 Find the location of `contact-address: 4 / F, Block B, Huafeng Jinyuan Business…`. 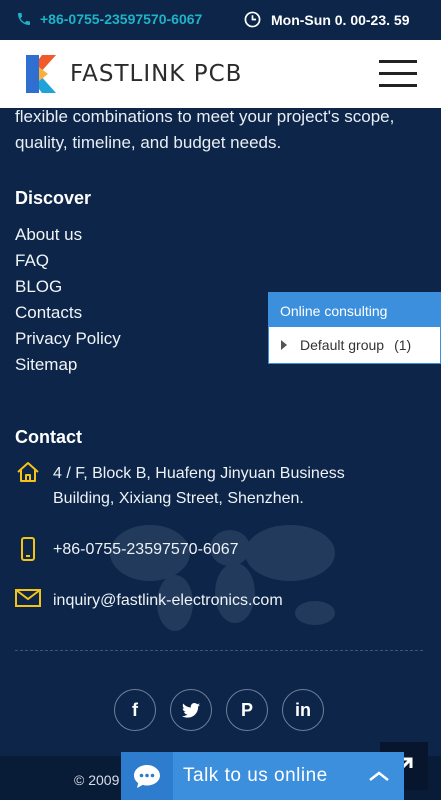

contact-address: 4 / F, Block B, Huafeng Jinyuan Business… is located at coordinates (199, 486).